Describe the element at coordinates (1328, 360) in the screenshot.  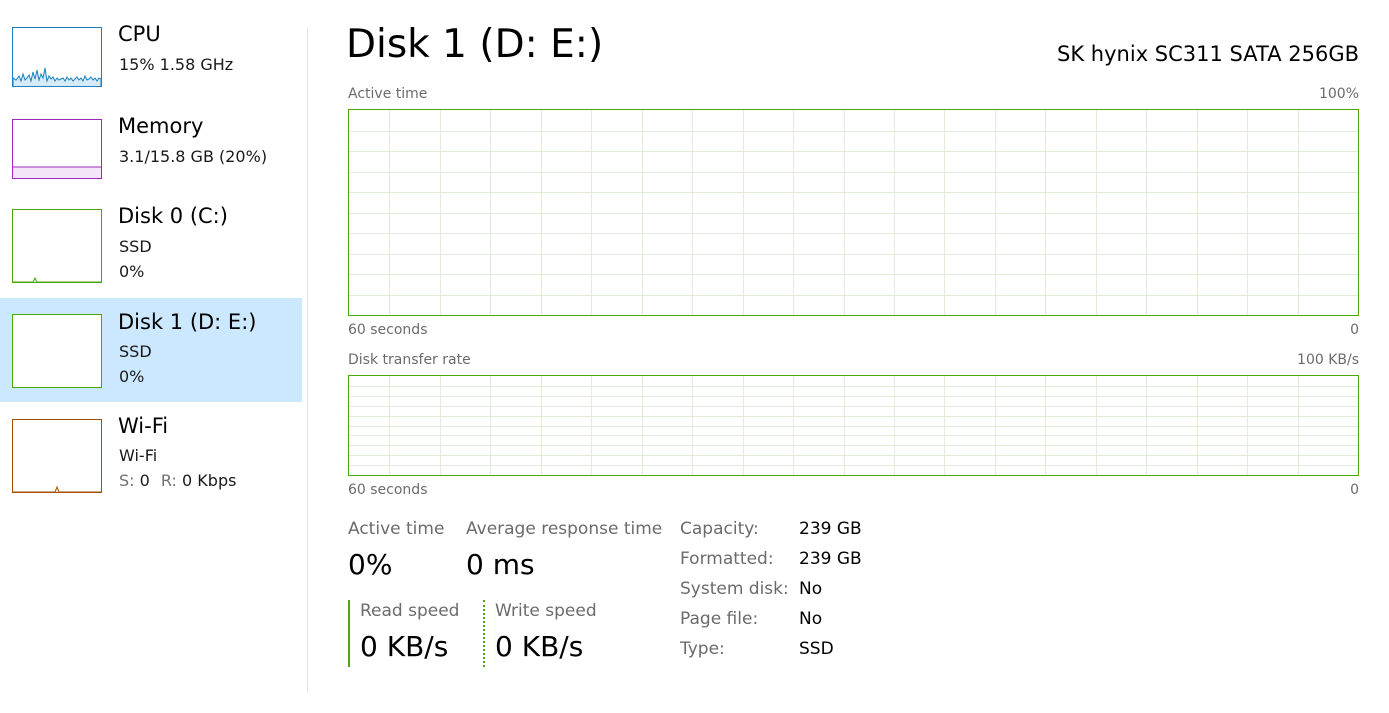
I see `transfer-rate-graph-max: 100 KB/s` at that location.